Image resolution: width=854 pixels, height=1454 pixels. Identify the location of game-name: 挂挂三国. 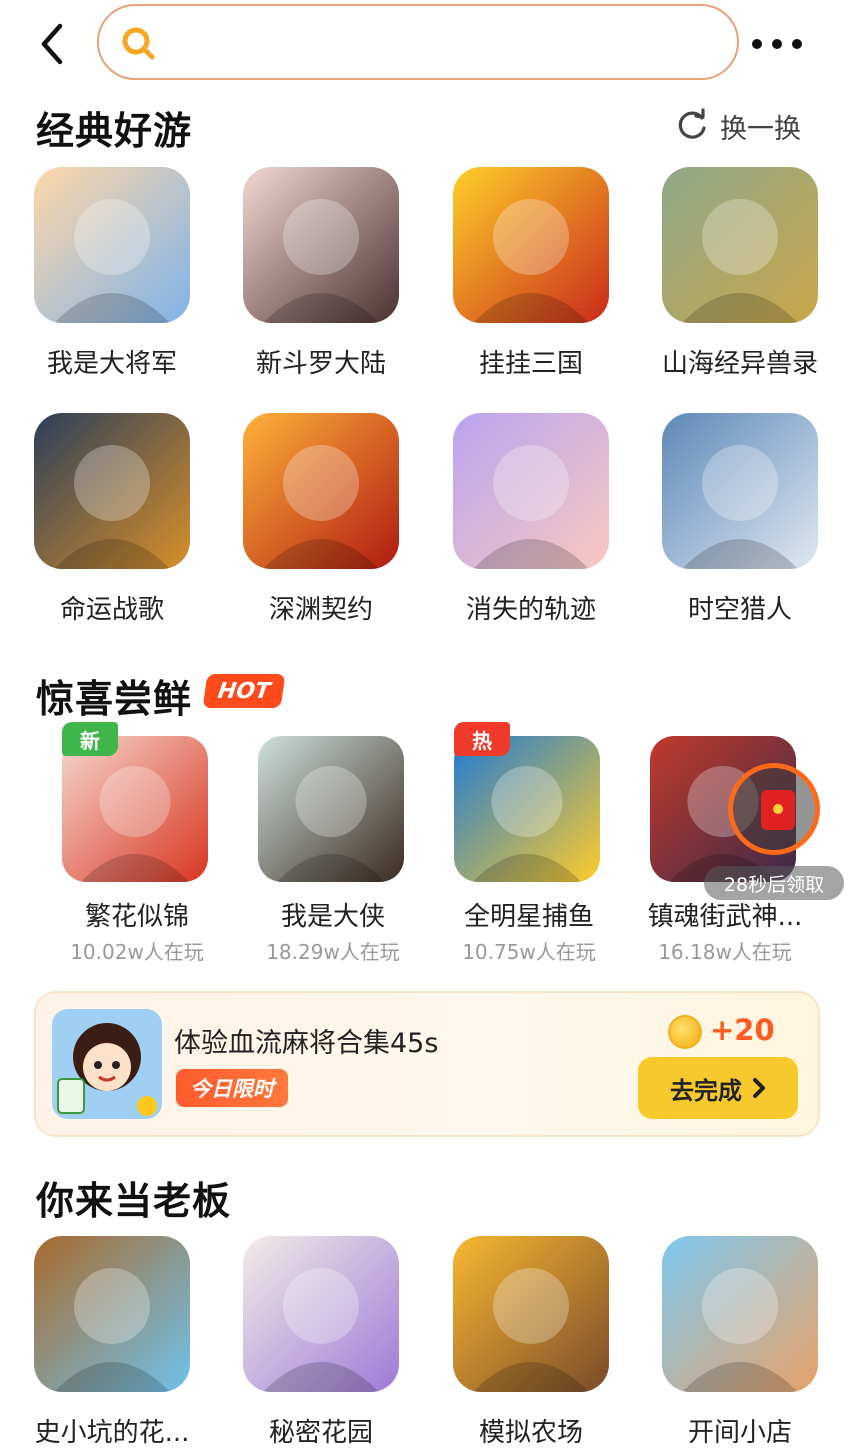
(530, 364).